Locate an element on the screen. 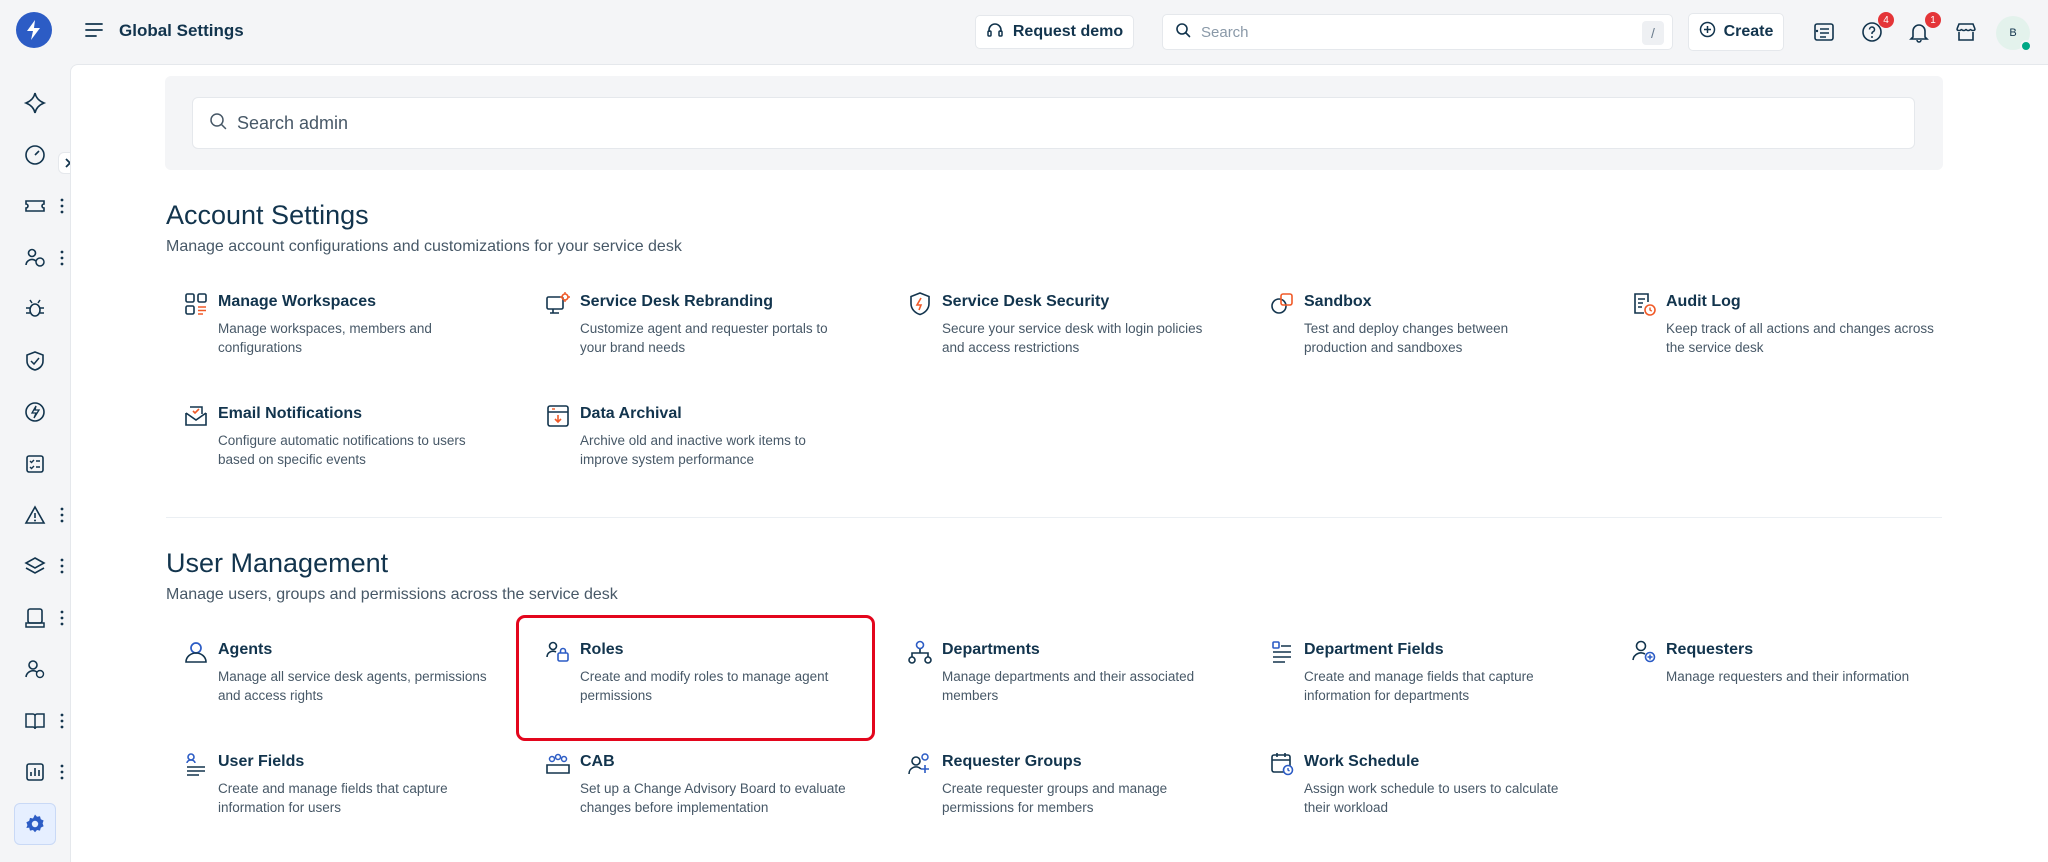 This screenshot has width=2048, height=862. email-notifications-icon is located at coordinates (196, 416).